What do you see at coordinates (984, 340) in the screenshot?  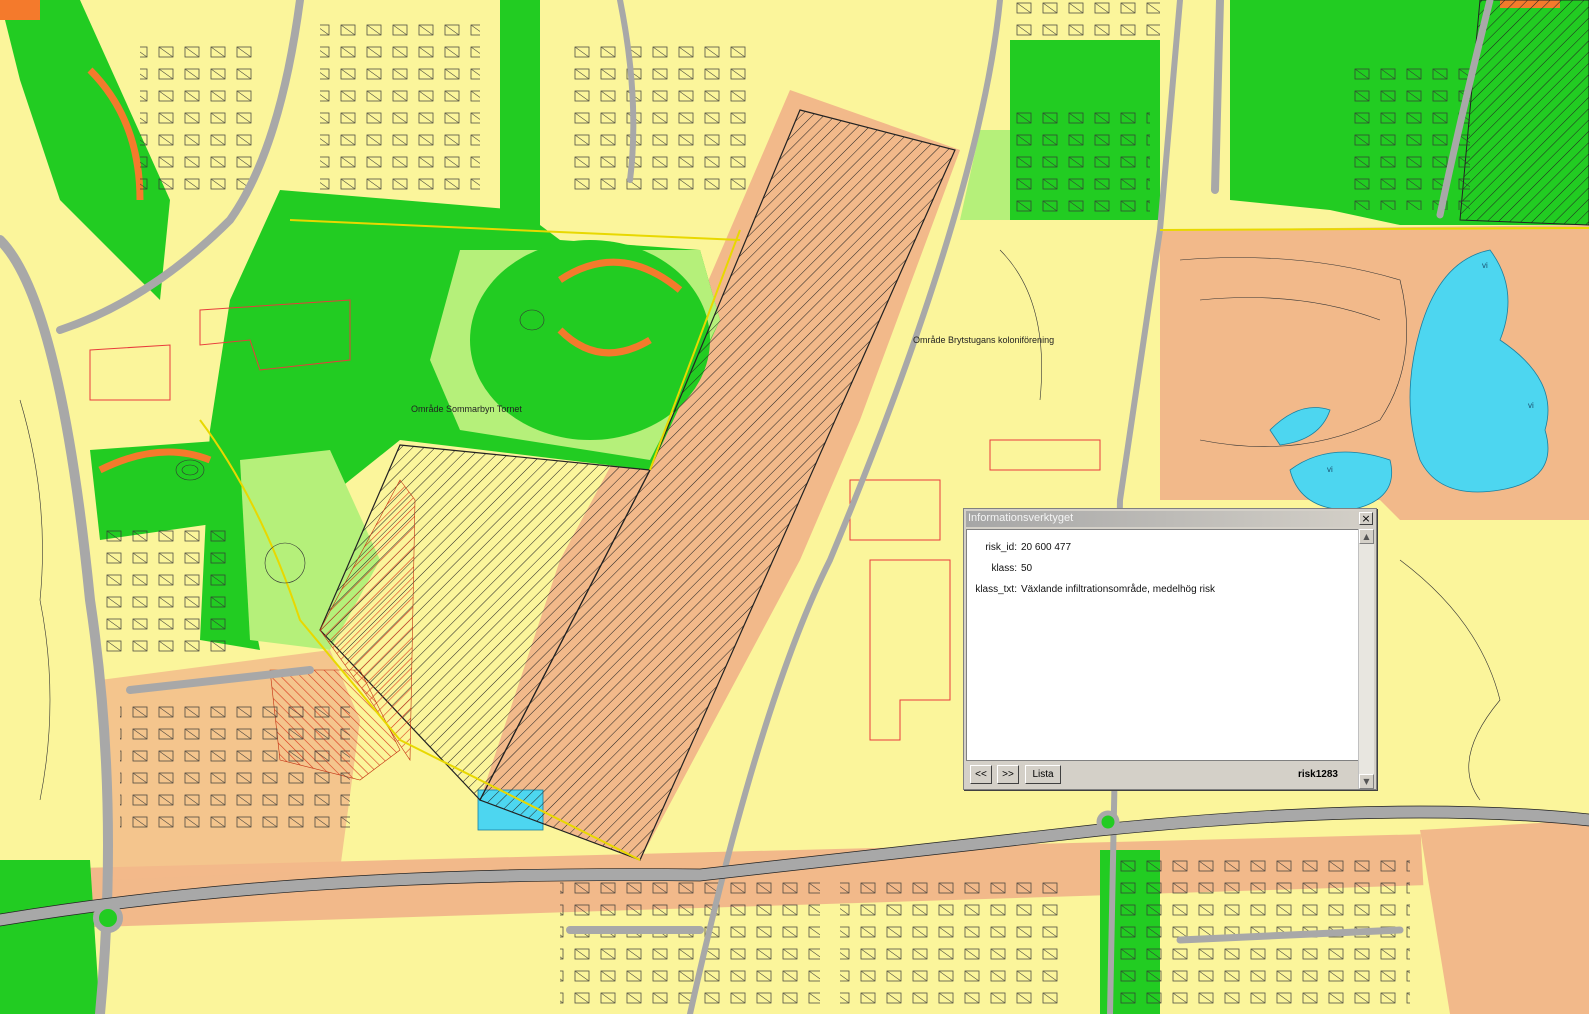 I see `area-label-brytstugan: Område Brytstugans koloniförening` at bounding box center [984, 340].